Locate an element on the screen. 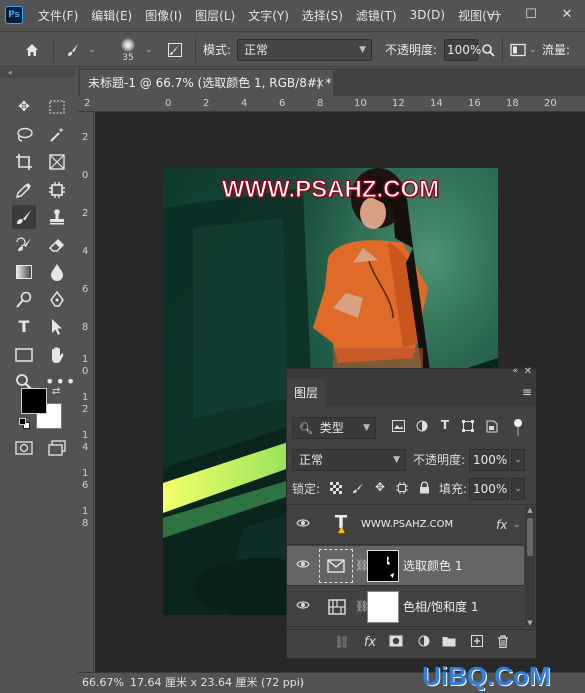 Image resolution: width=585 pixels, height=693 pixels. menu-filter: 滤镜(T) is located at coordinates (376, 15).